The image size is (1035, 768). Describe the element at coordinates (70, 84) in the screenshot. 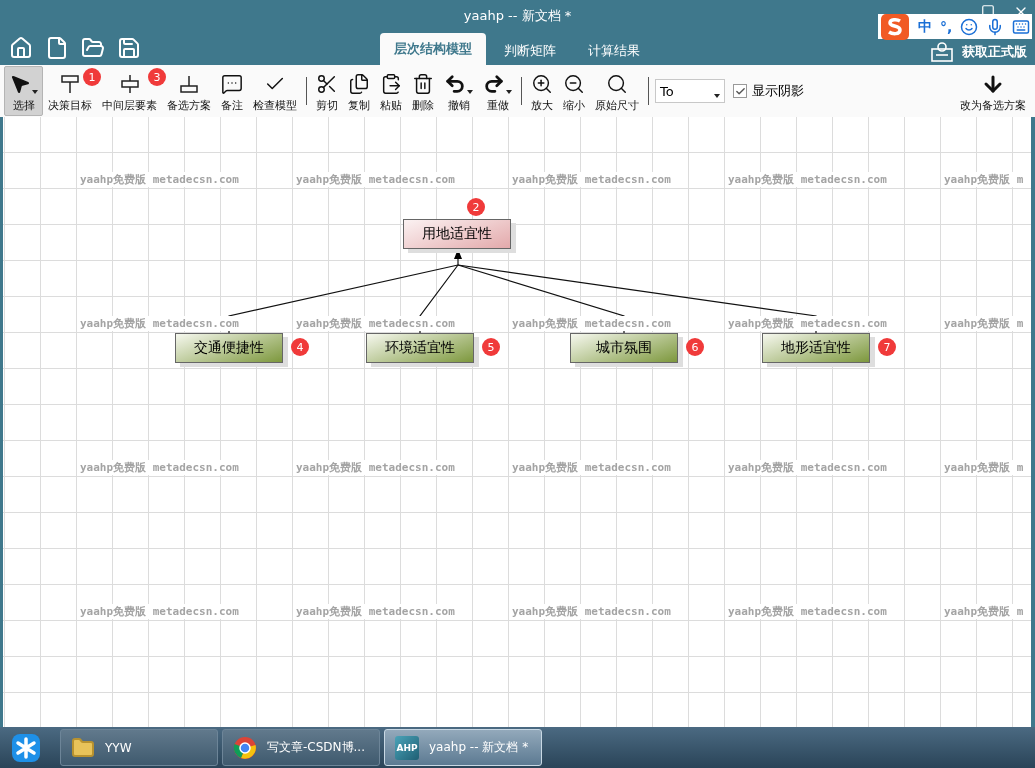

I see `goal-node-icon` at that location.